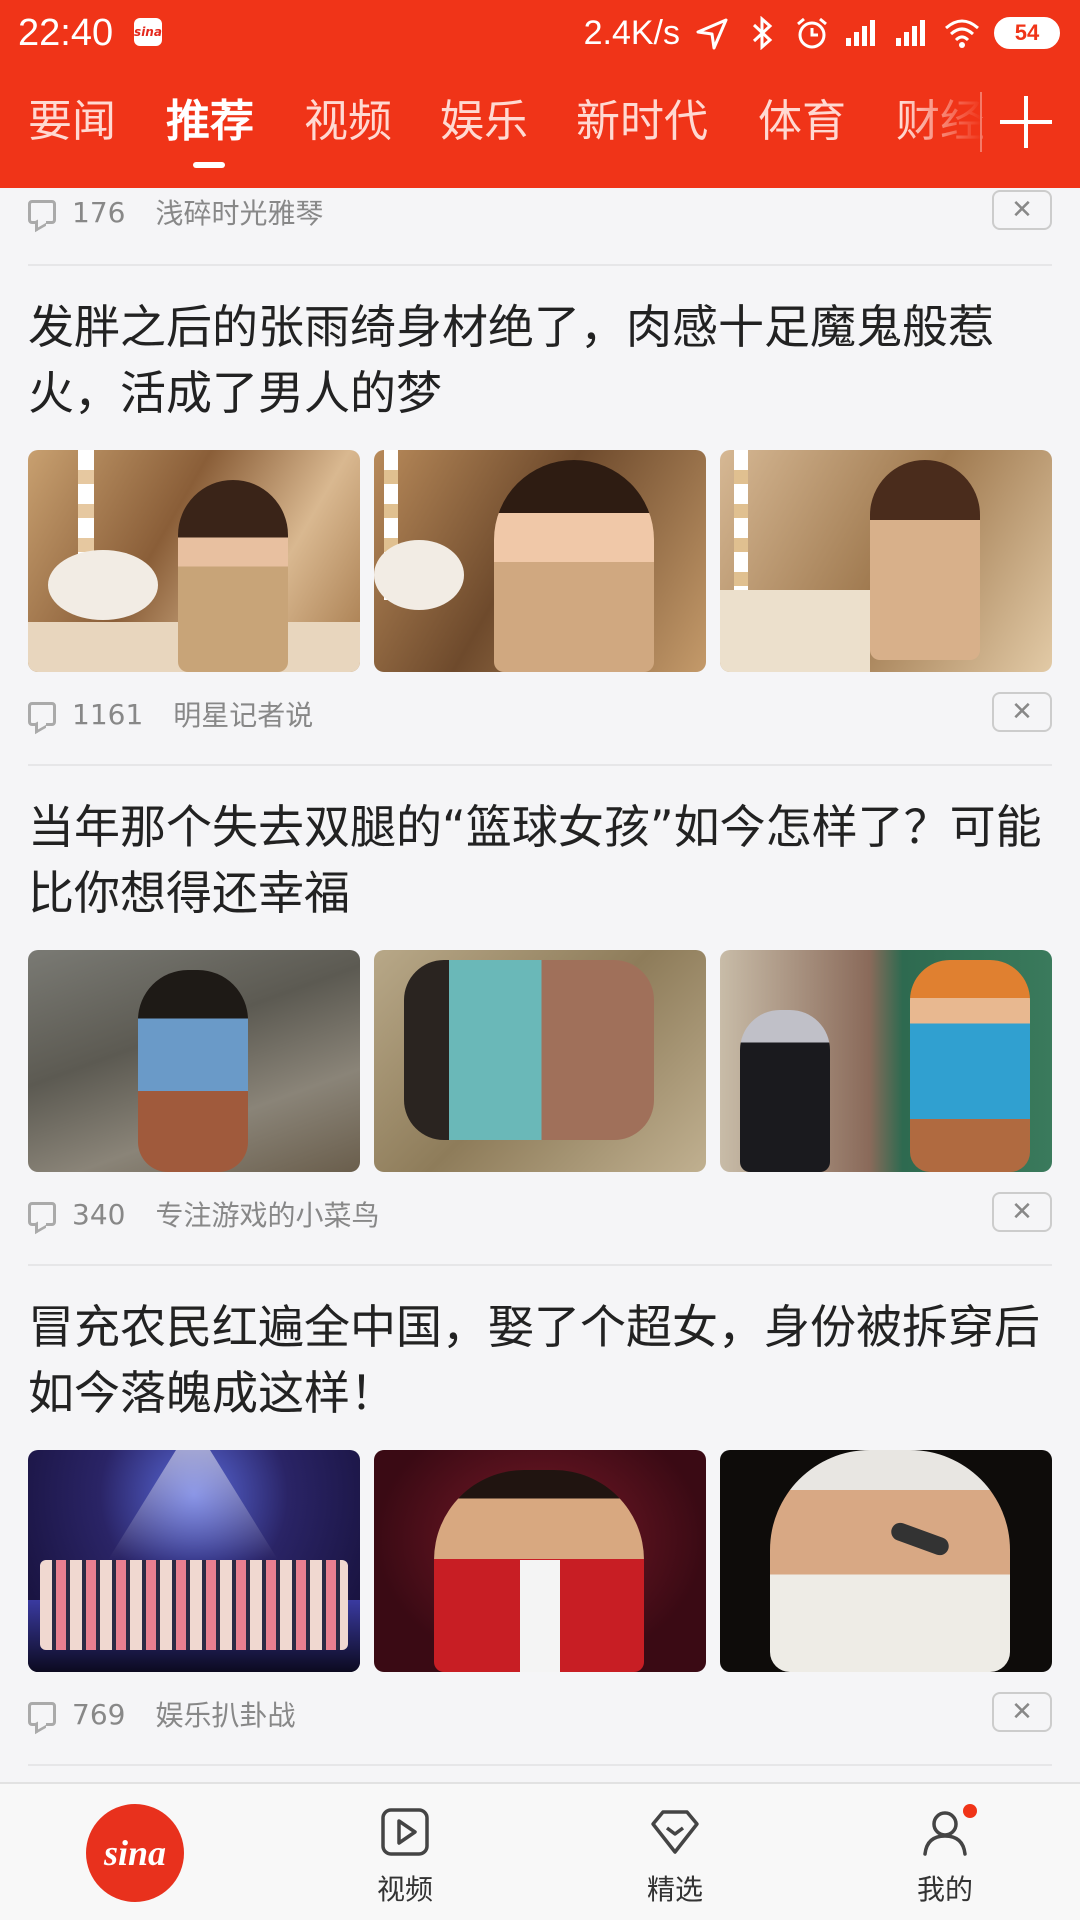 This screenshot has width=1080, height=1920. I want to click on comment-count: 176, so click(99, 212).